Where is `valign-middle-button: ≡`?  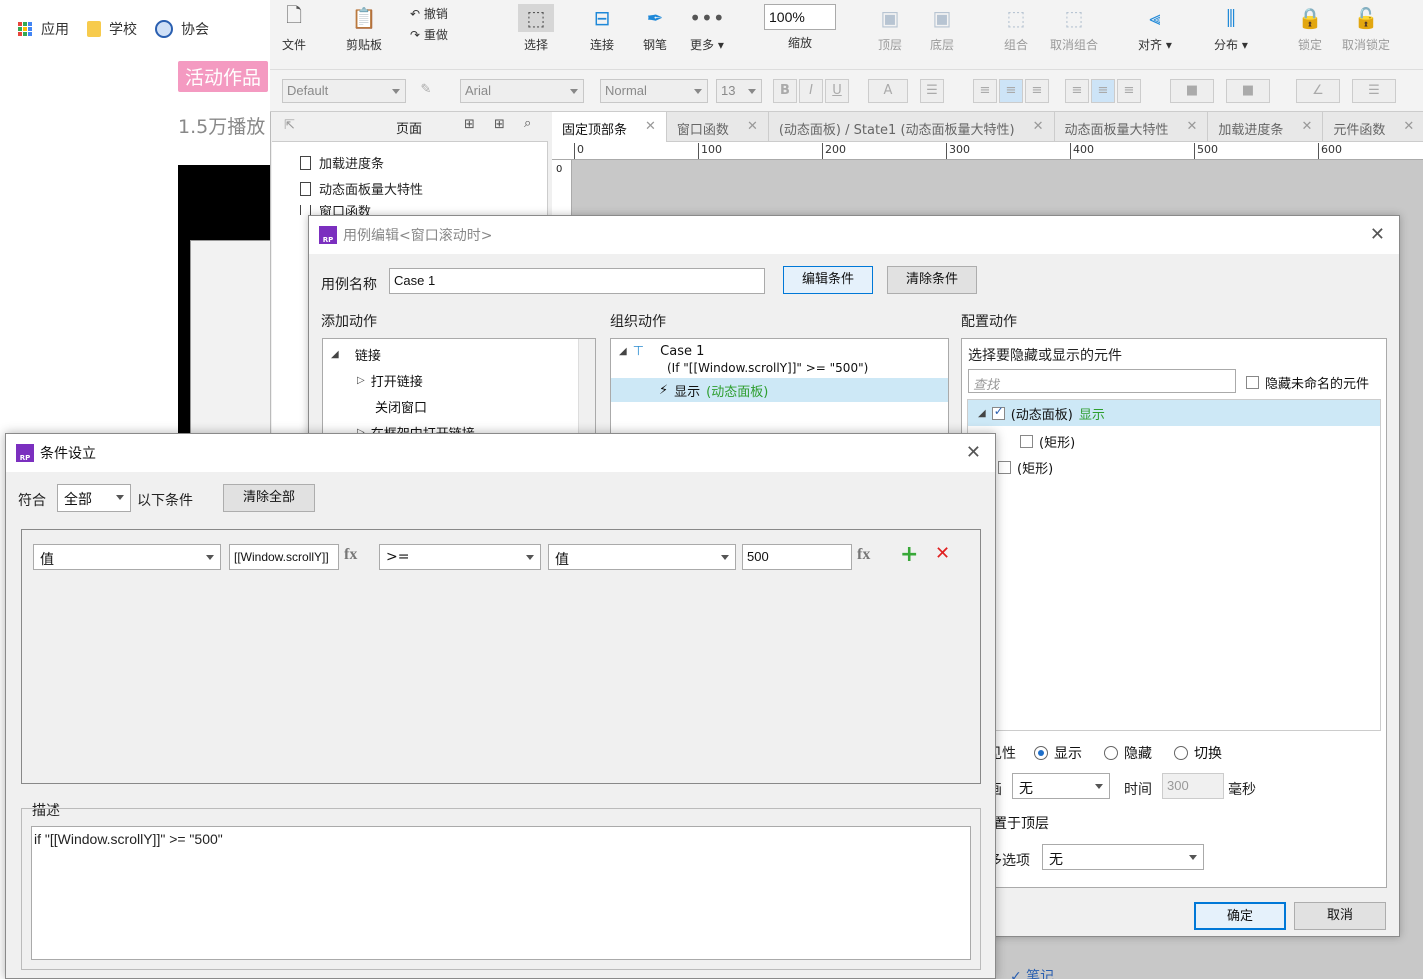
valign-middle-button: ≡ is located at coordinates (1103, 91).